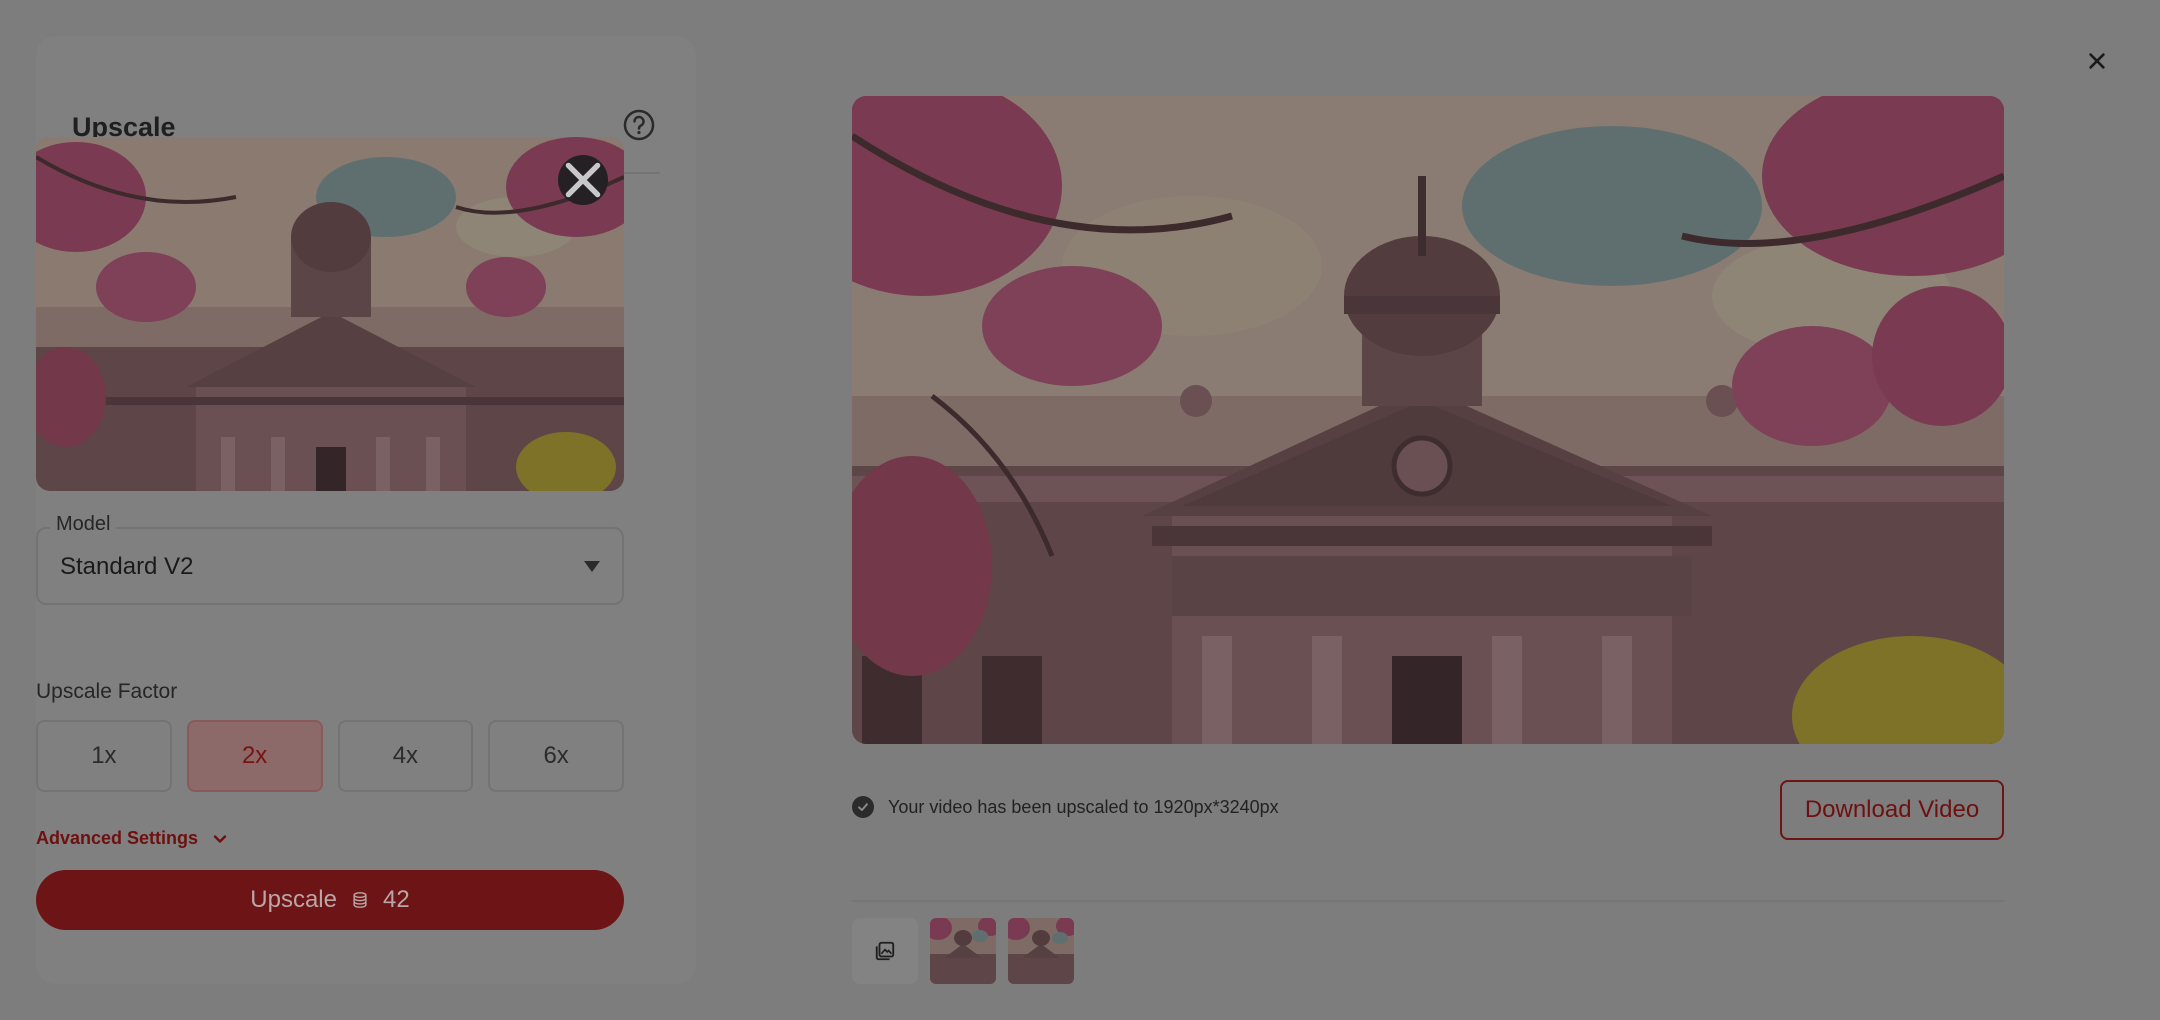 The image size is (2160, 1020). What do you see at coordinates (107, 691) in the screenshot?
I see `upscale-factor-label: Upscale Factor` at bounding box center [107, 691].